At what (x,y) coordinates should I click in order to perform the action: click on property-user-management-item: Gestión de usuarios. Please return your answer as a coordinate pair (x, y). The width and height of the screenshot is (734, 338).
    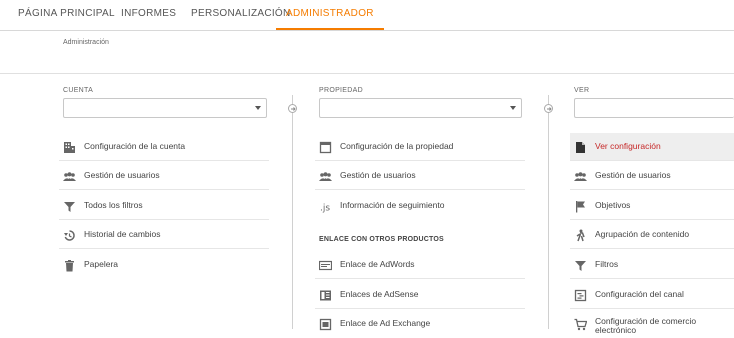
    Looking at the image, I should click on (420, 176).